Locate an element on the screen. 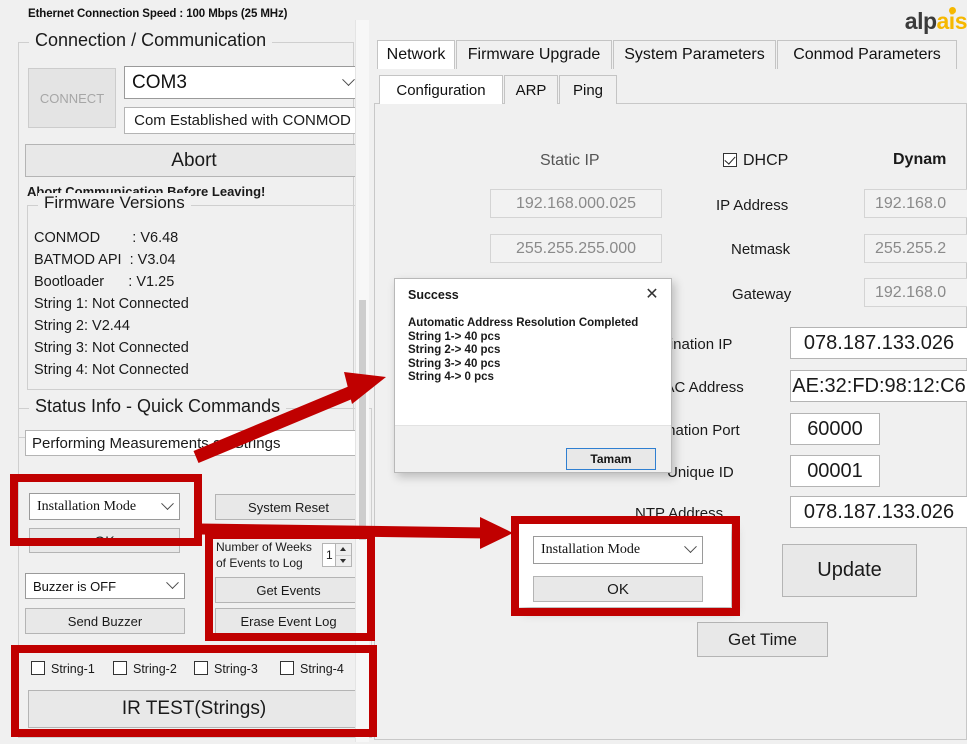  firmware-line: String 1: Not Connected is located at coordinates (111, 304).